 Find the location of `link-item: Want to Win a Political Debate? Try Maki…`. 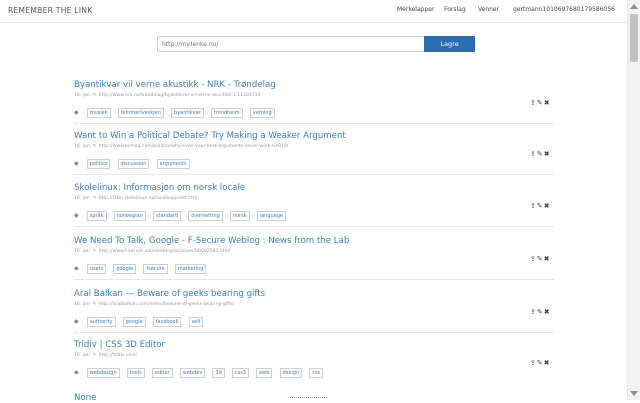

link-item: Want to Win a Political Debate? Try Maki… is located at coordinates (314, 155).